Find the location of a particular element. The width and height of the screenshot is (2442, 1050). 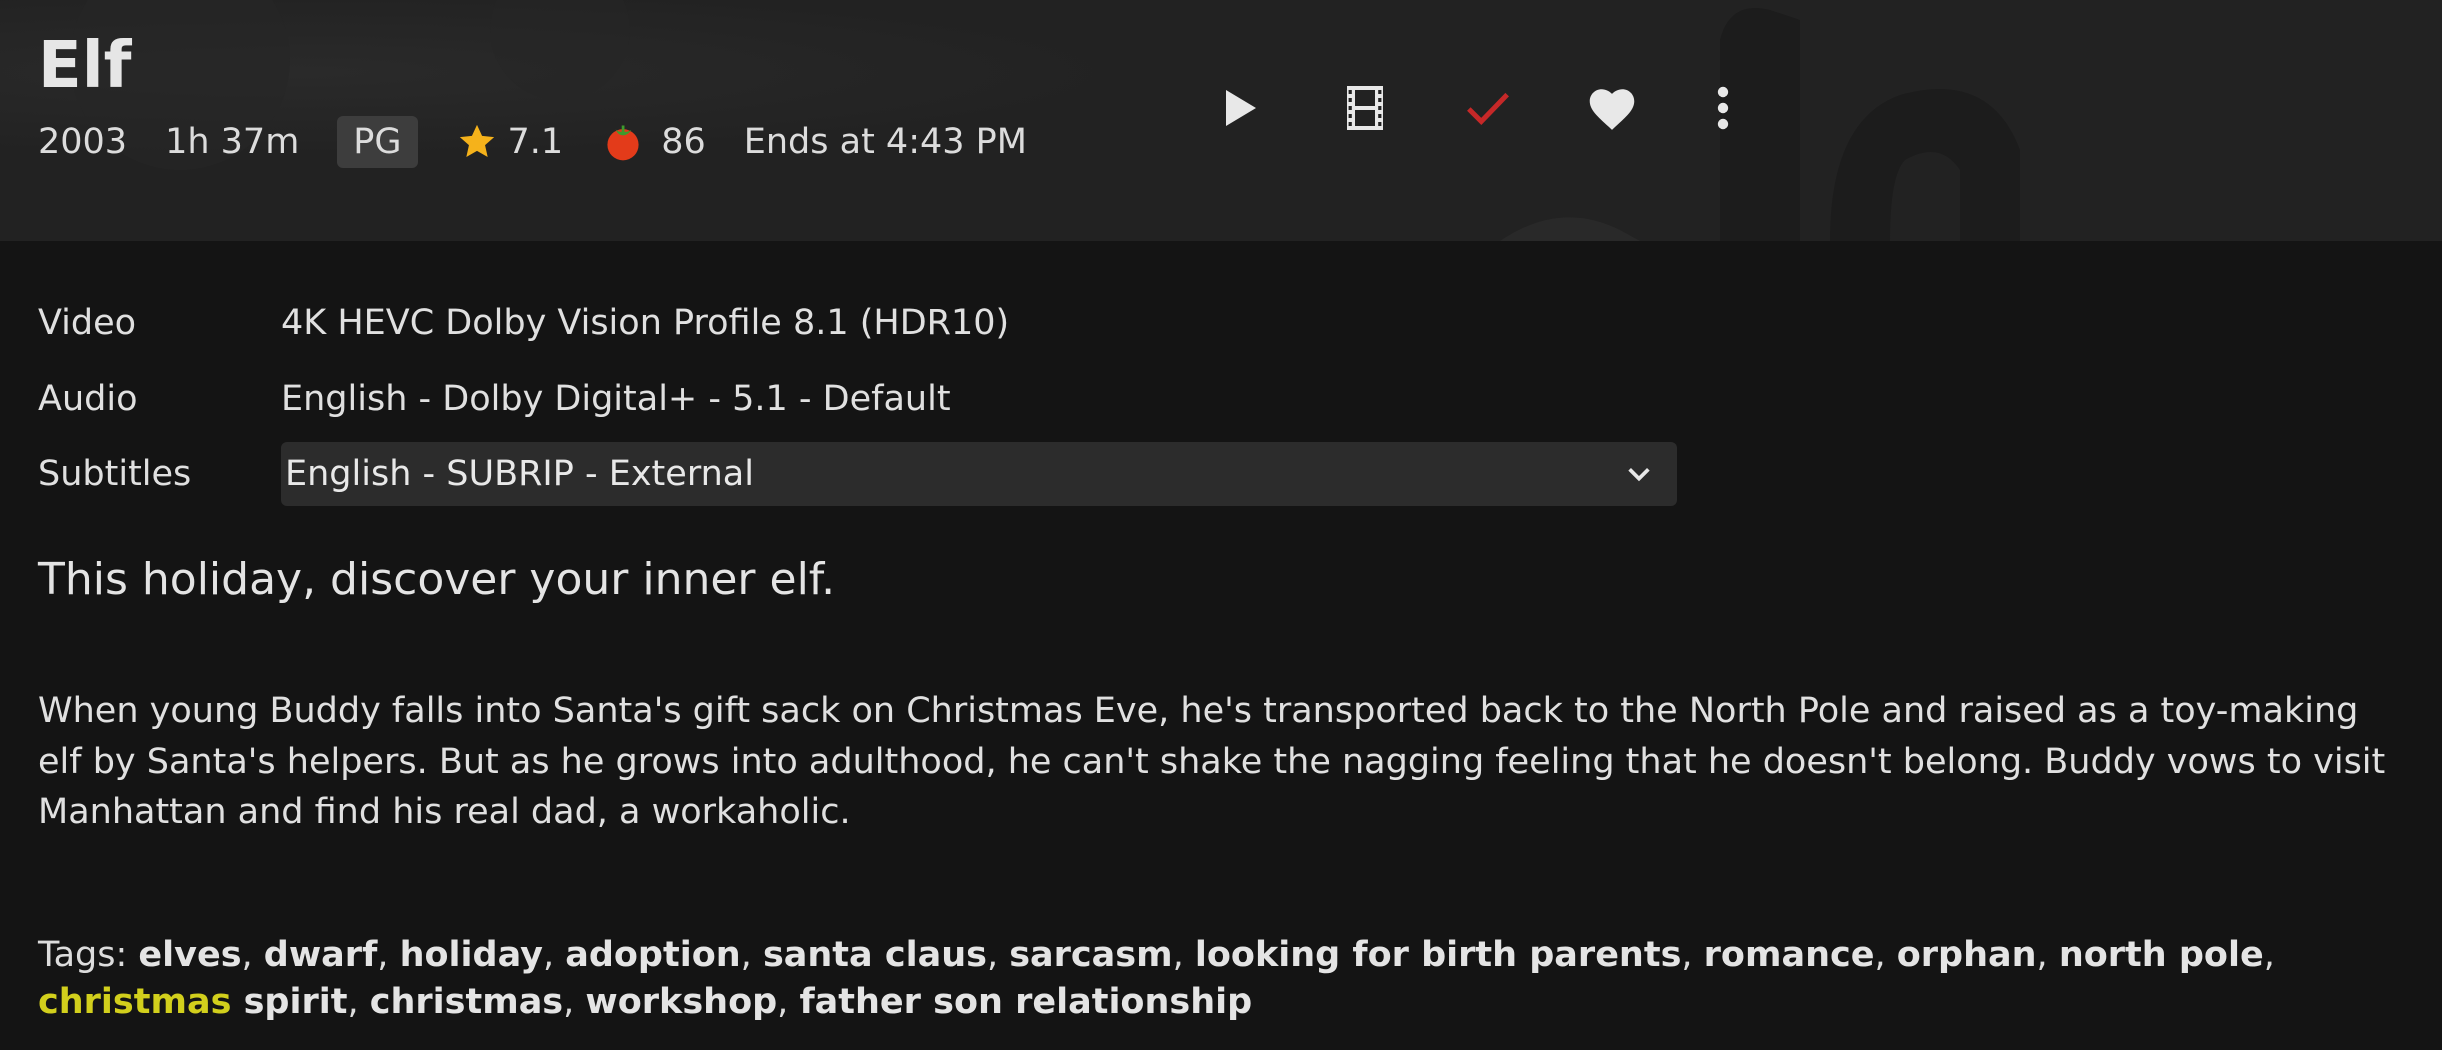

tag-link: christmas is located at coordinates (466, 1002).